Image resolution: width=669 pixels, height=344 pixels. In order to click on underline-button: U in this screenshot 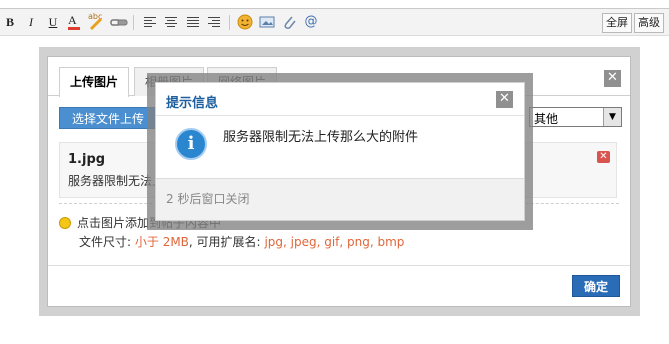, I will do `click(53, 22)`.